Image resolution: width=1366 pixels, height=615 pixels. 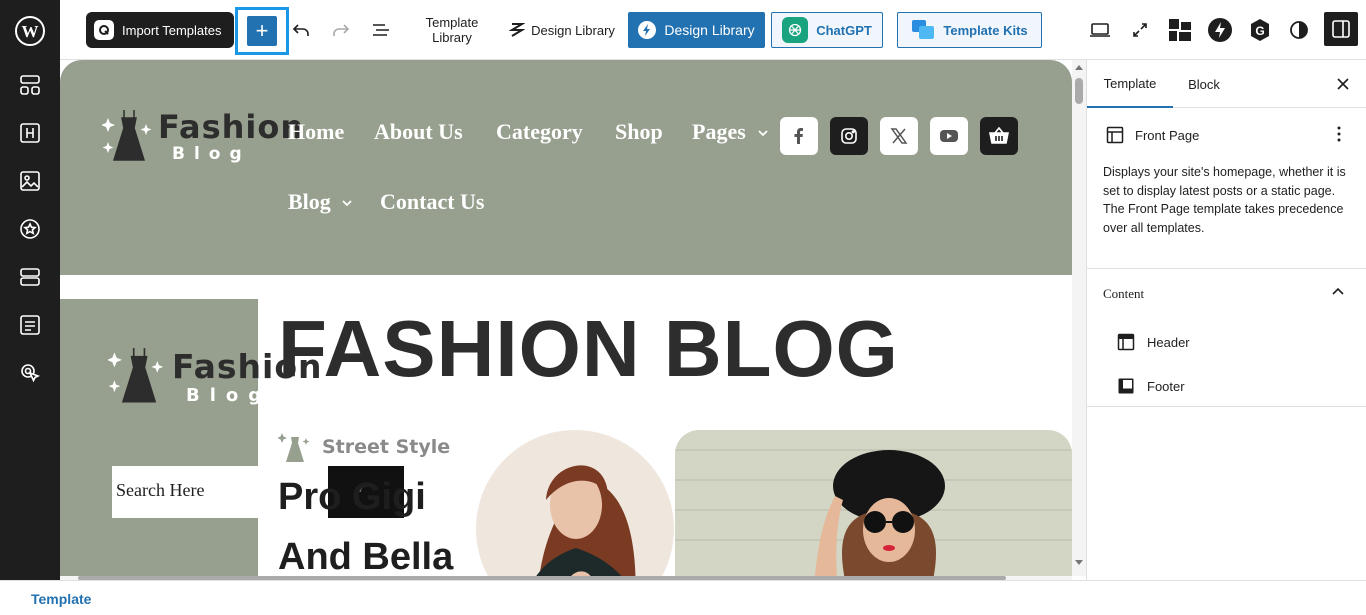 I want to click on svg-text: G, so click(x=1259, y=31).